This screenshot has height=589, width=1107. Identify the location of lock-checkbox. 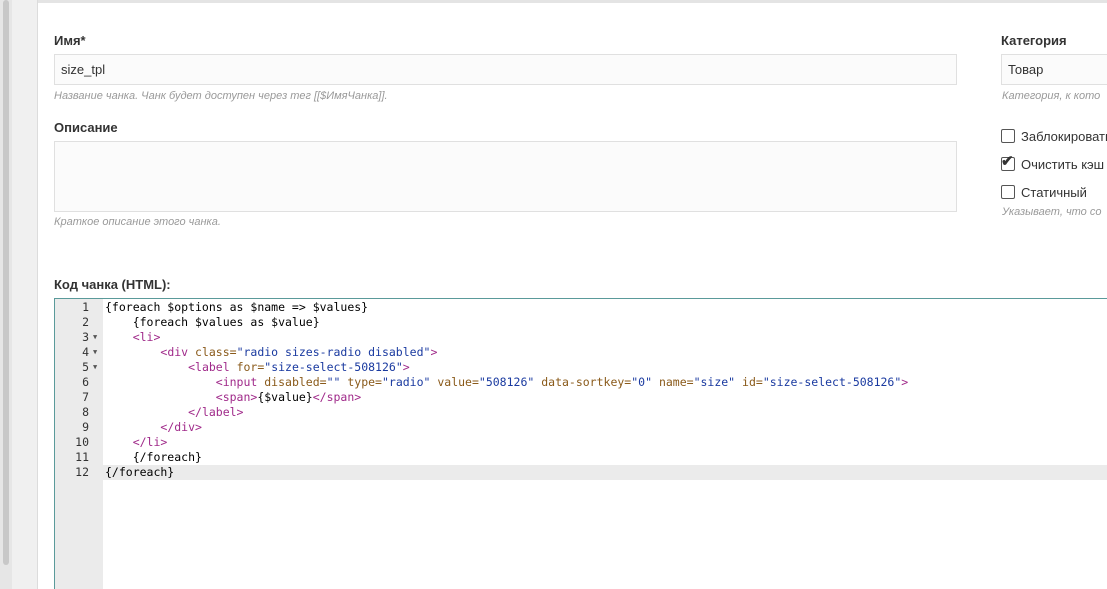
(1008, 136).